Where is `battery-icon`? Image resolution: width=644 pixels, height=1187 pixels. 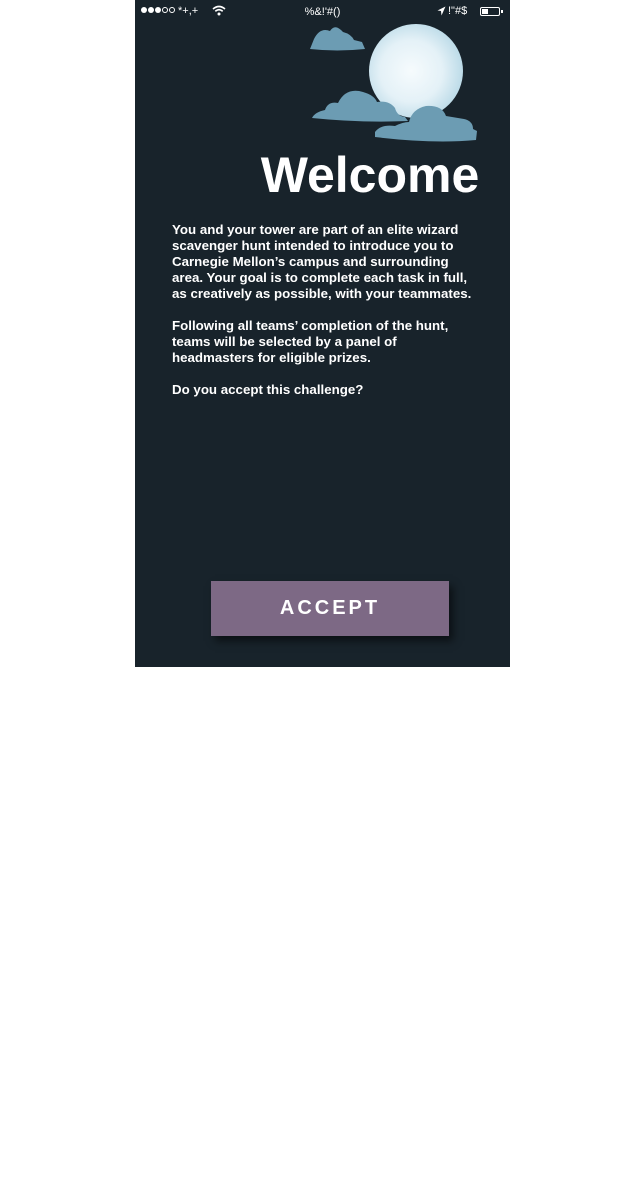 battery-icon is located at coordinates (490, 11).